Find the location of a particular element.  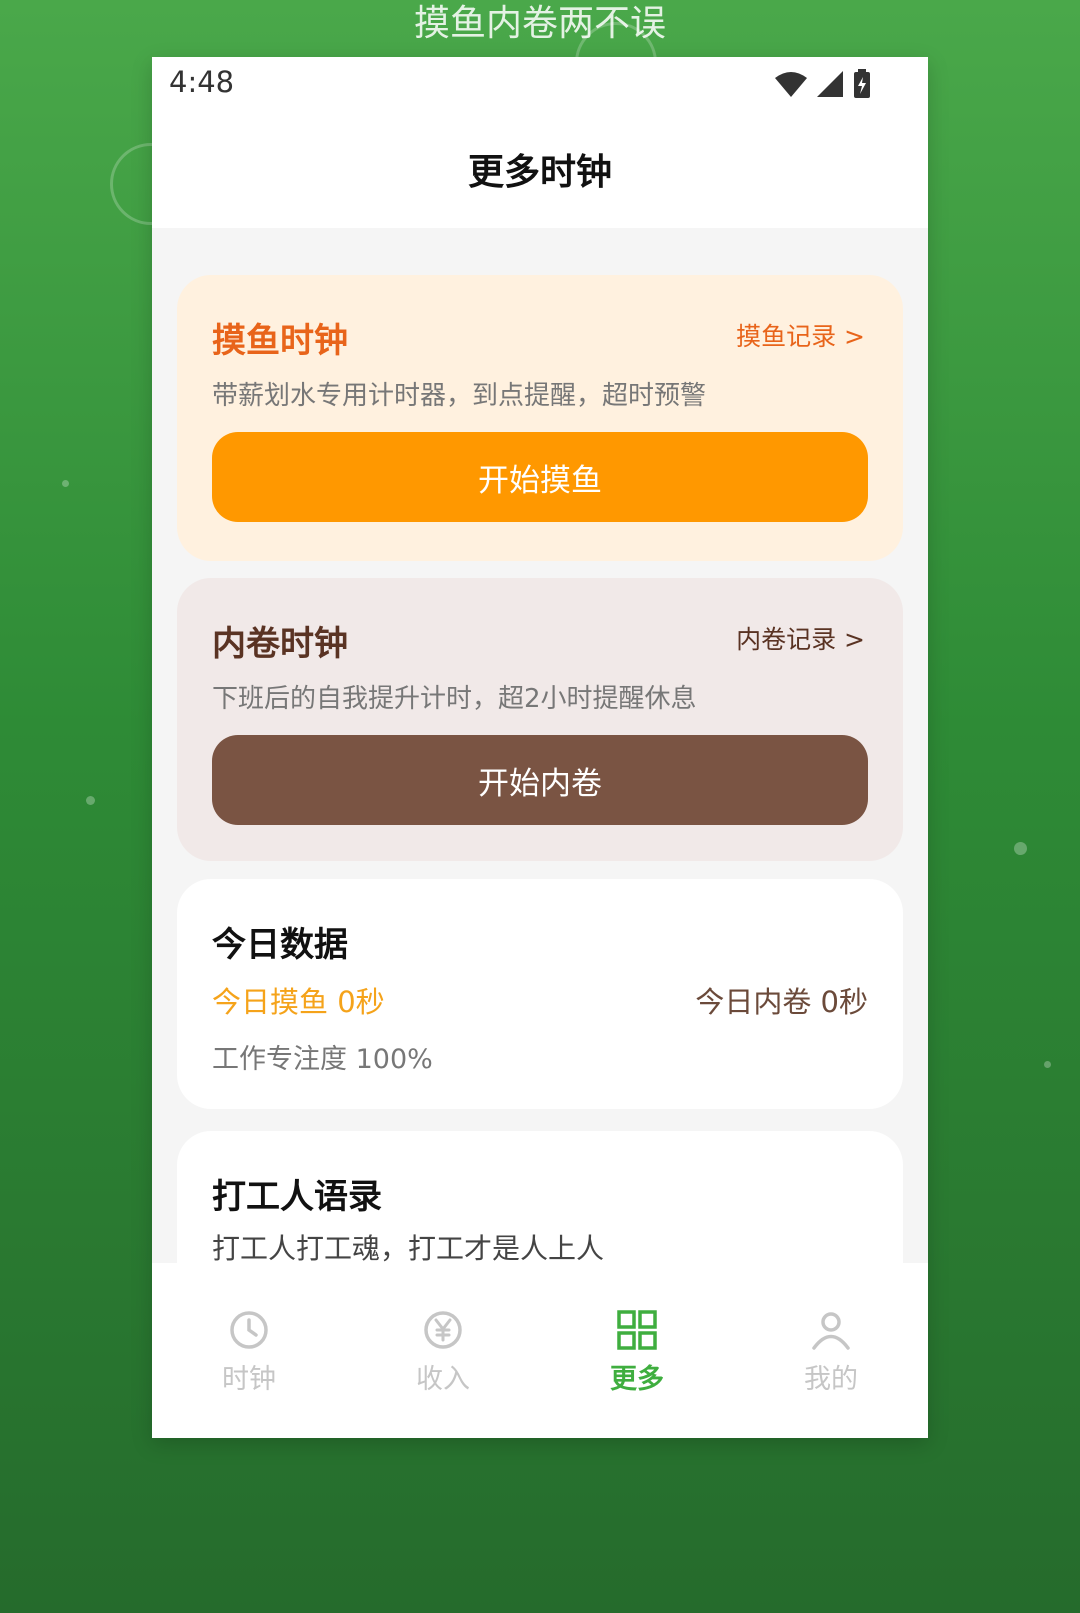

quote-text: 打工人打工魂，打工才是人上人 is located at coordinates (408, 1248).